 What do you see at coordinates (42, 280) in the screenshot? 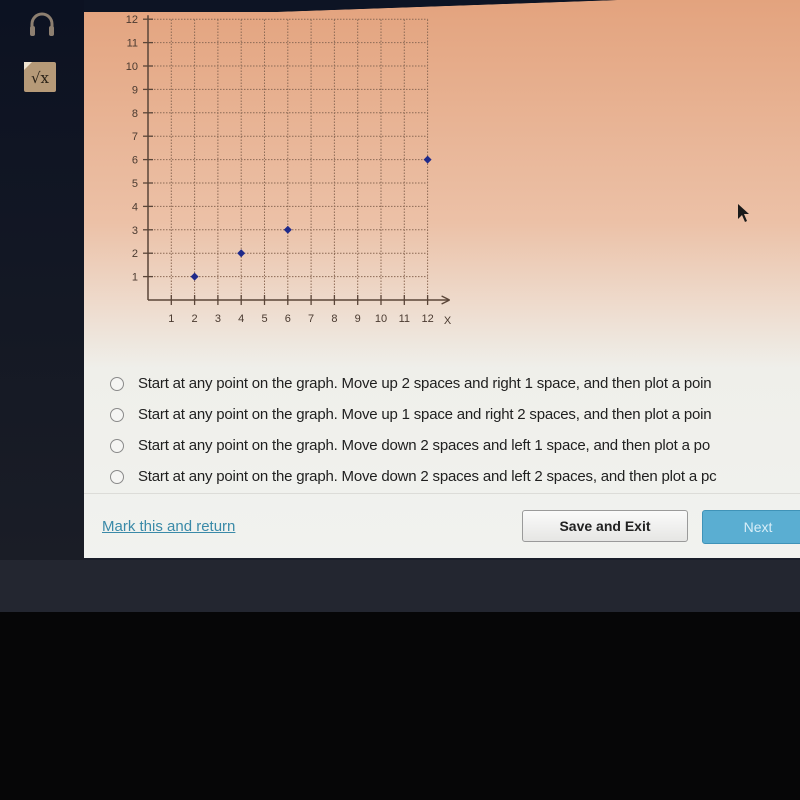
I see `tool-sidebar: √x` at bounding box center [42, 280].